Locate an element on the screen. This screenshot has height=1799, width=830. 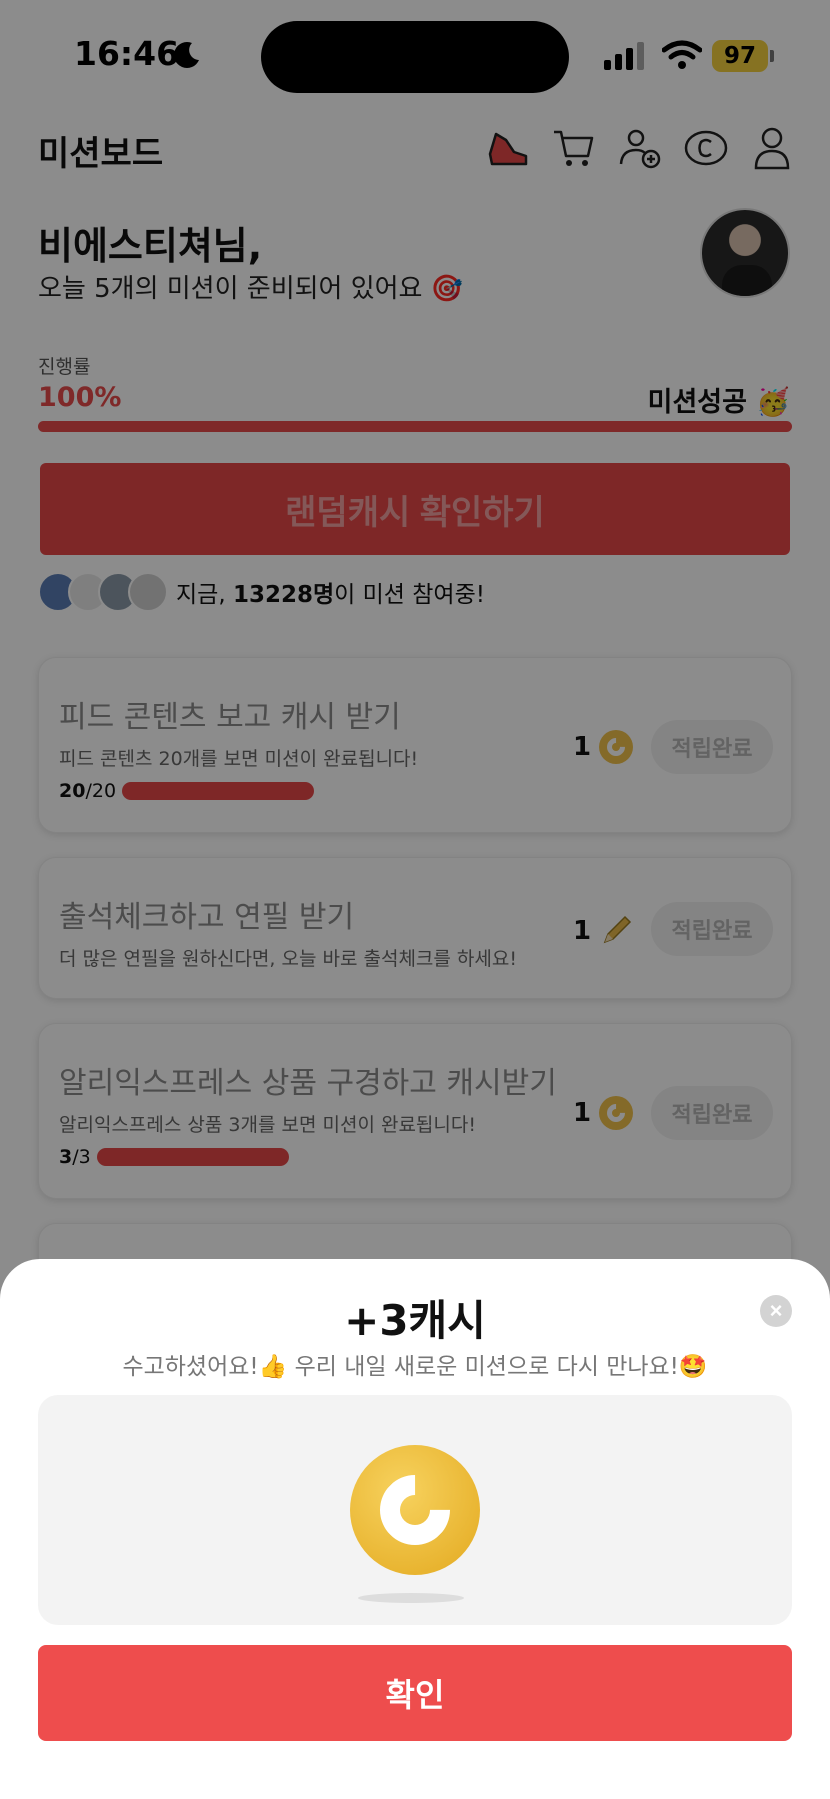
coin-shadow is located at coordinates (411, 1598).